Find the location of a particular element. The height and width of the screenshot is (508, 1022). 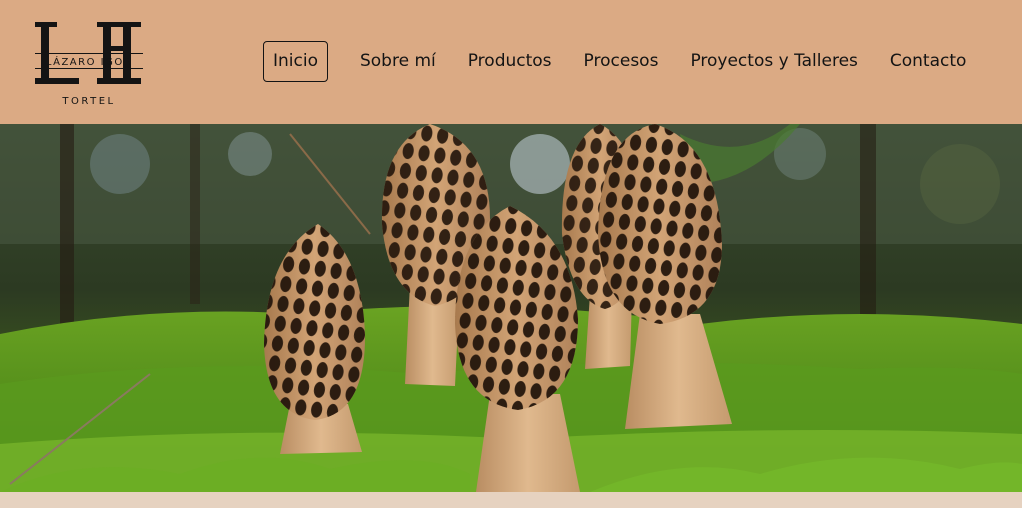

nav-item-procesos: Procesos is located at coordinates (621, 61).